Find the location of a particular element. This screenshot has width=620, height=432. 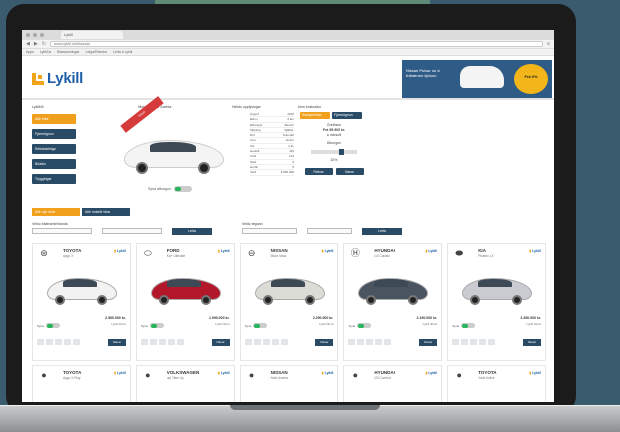

car-model: Ka+ Ultimate is located at coordinates (176, 256).